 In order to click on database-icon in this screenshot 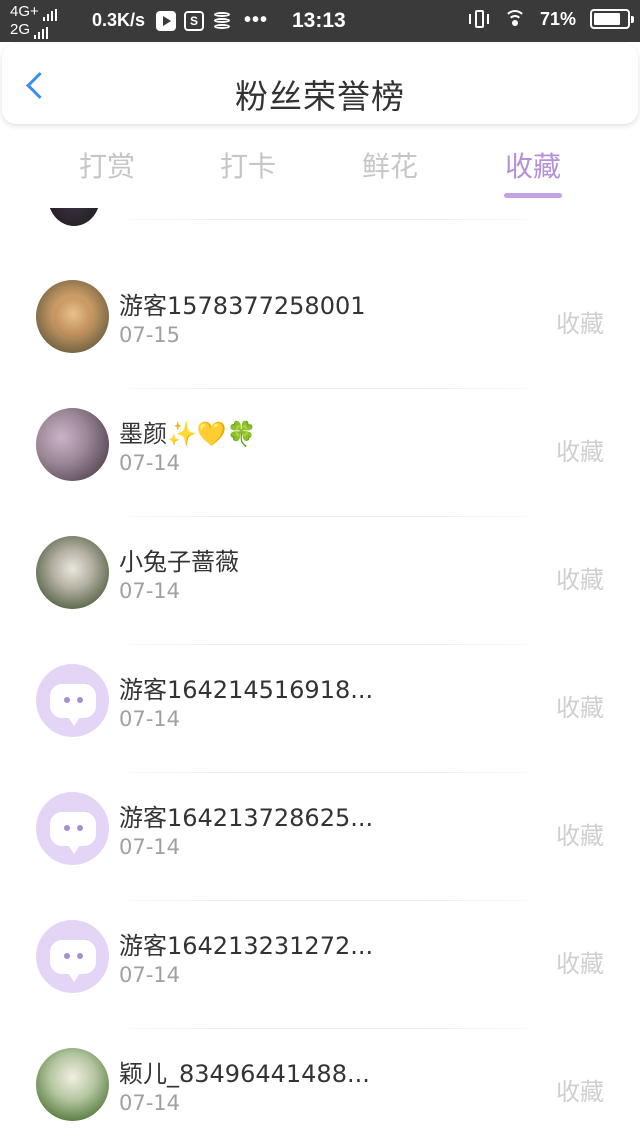, I will do `click(222, 21)`.